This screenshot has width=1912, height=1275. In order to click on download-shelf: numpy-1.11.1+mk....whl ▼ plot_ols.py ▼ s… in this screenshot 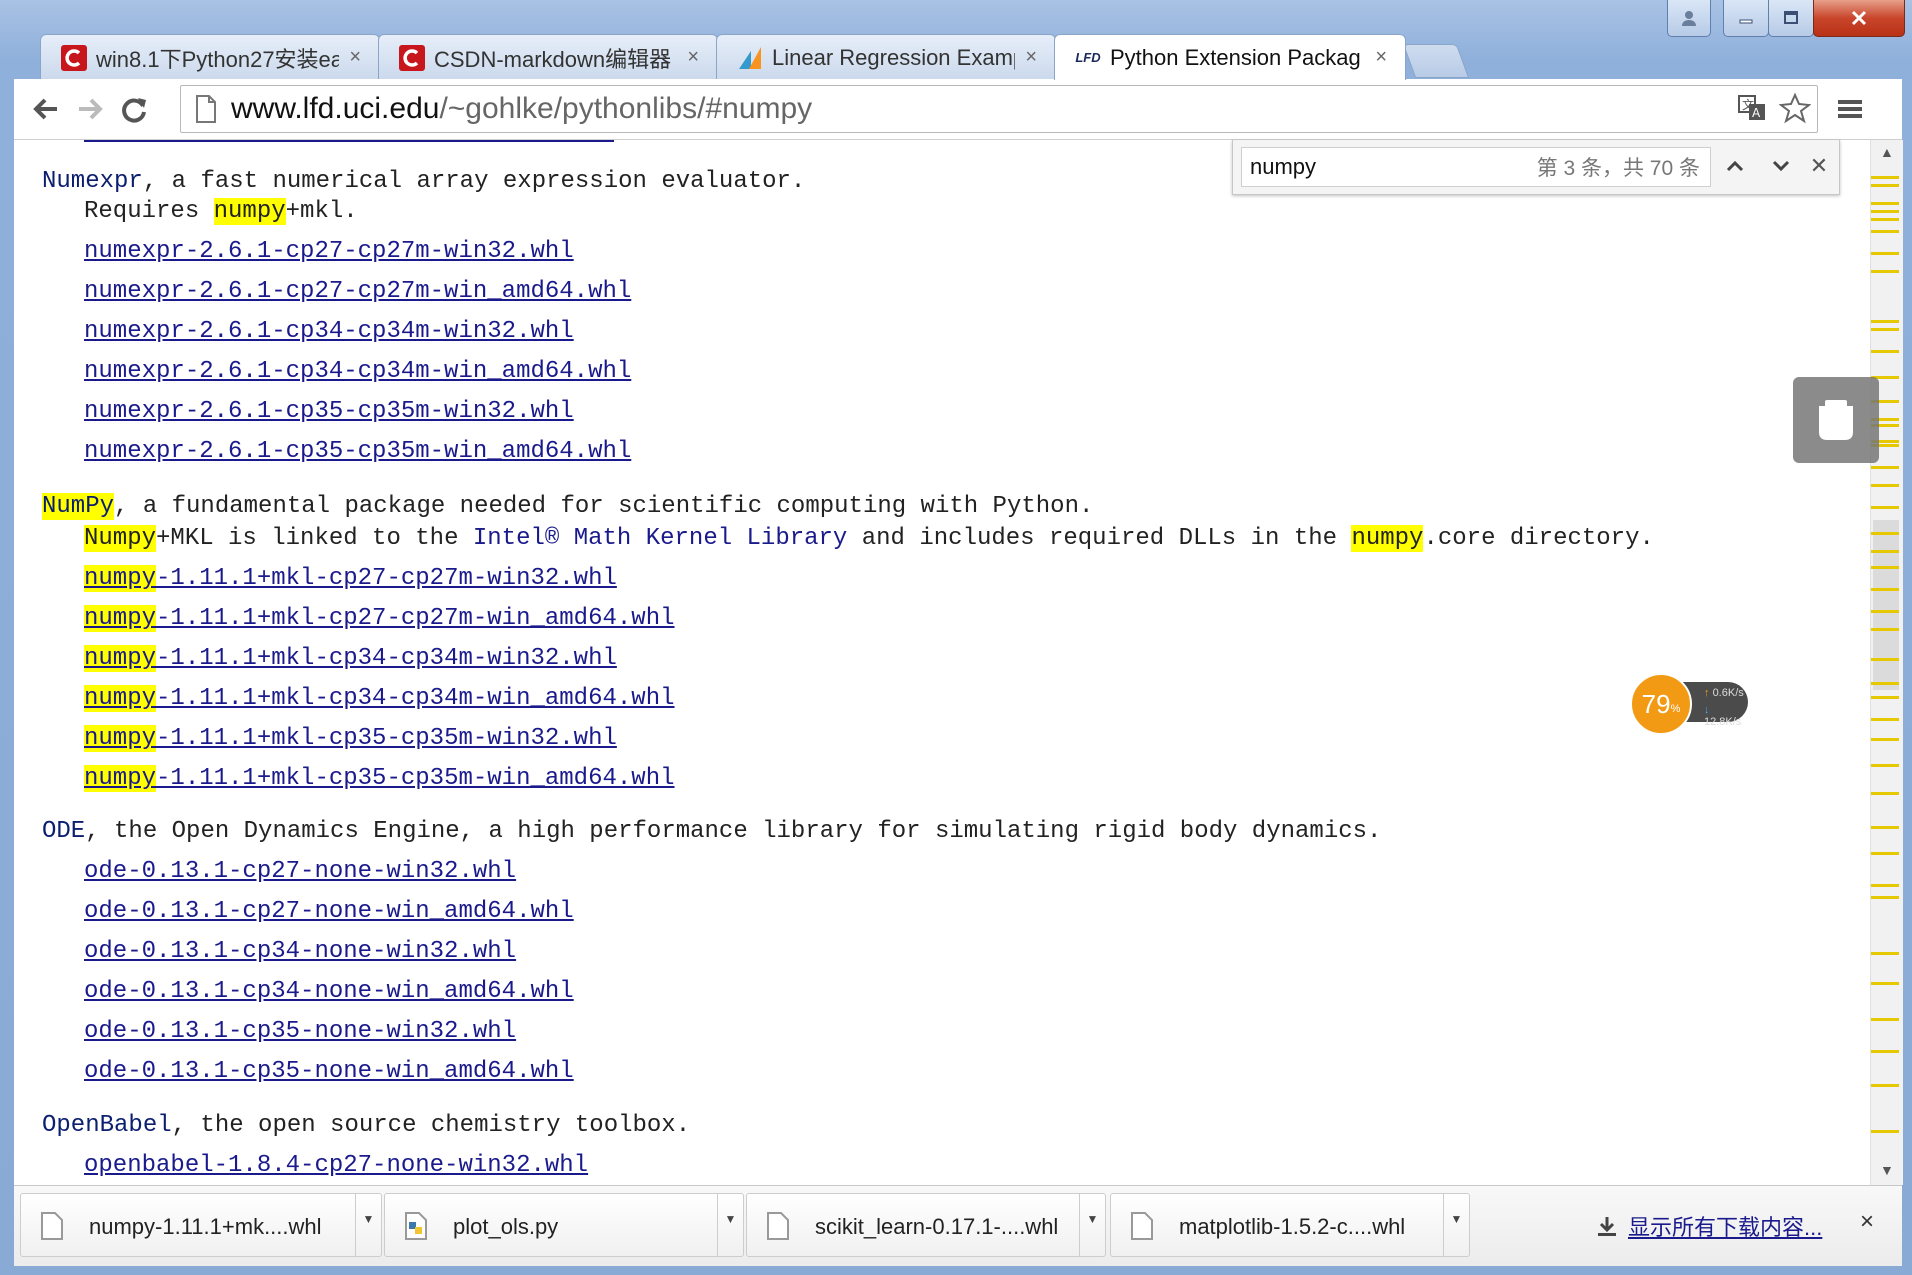, I will do `click(958, 1225)`.